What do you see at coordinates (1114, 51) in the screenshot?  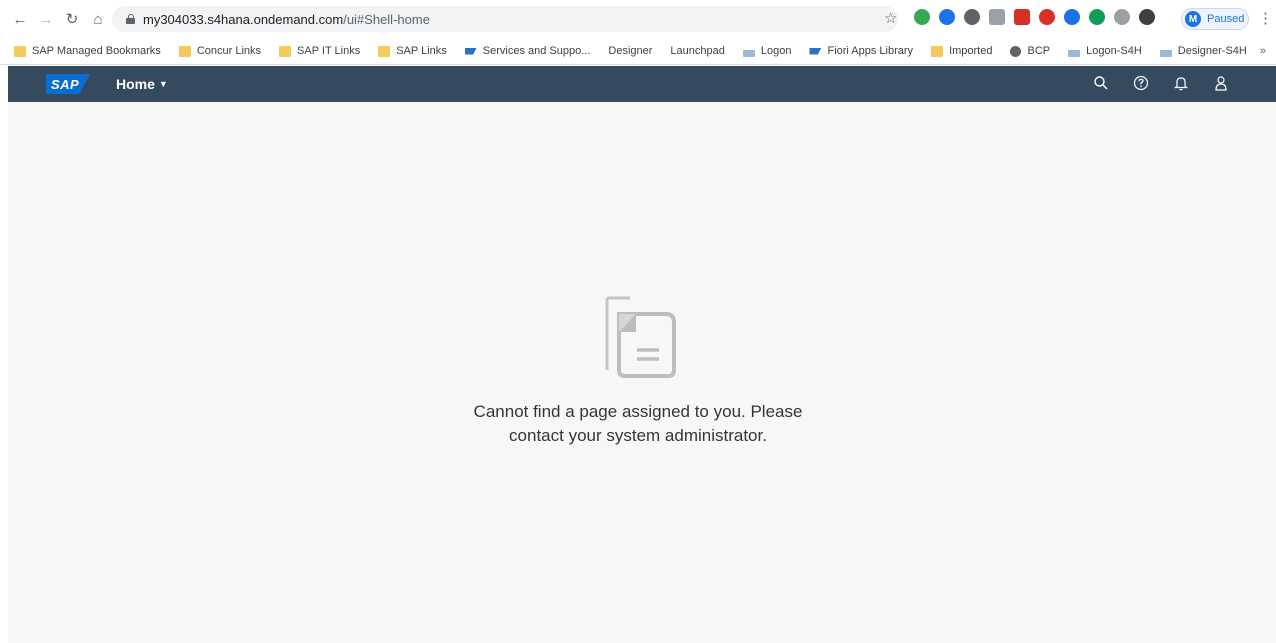 I see `bookmark-label: Logon-S4H` at bounding box center [1114, 51].